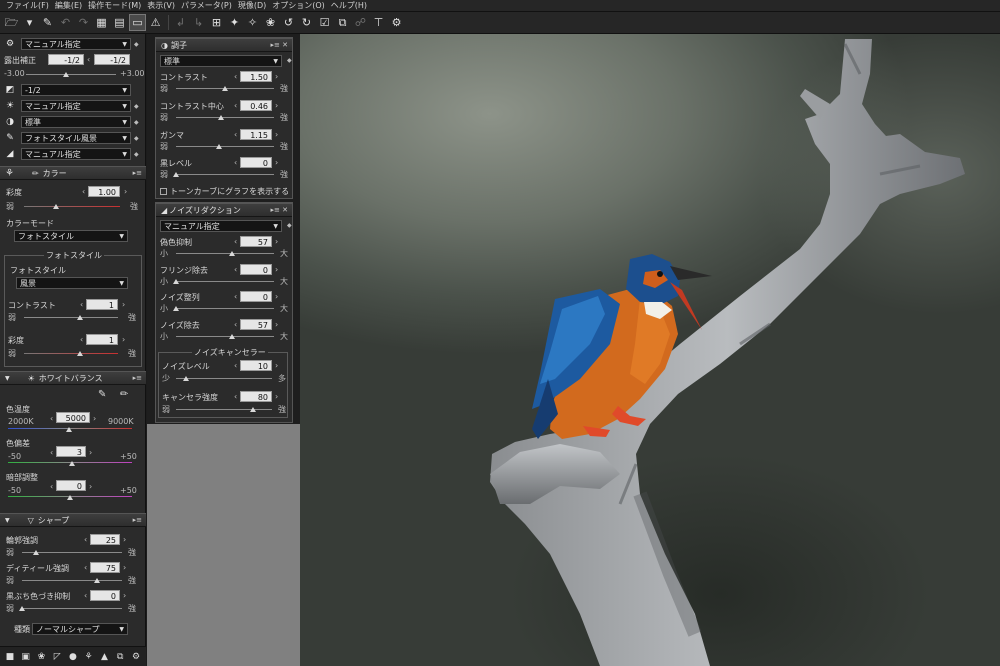 This screenshot has height=666, width=1000. What do you see at coordinates (256, 365) in the screenshot?
I see `noise-level-value: 10` at bounding box center [256, 365].